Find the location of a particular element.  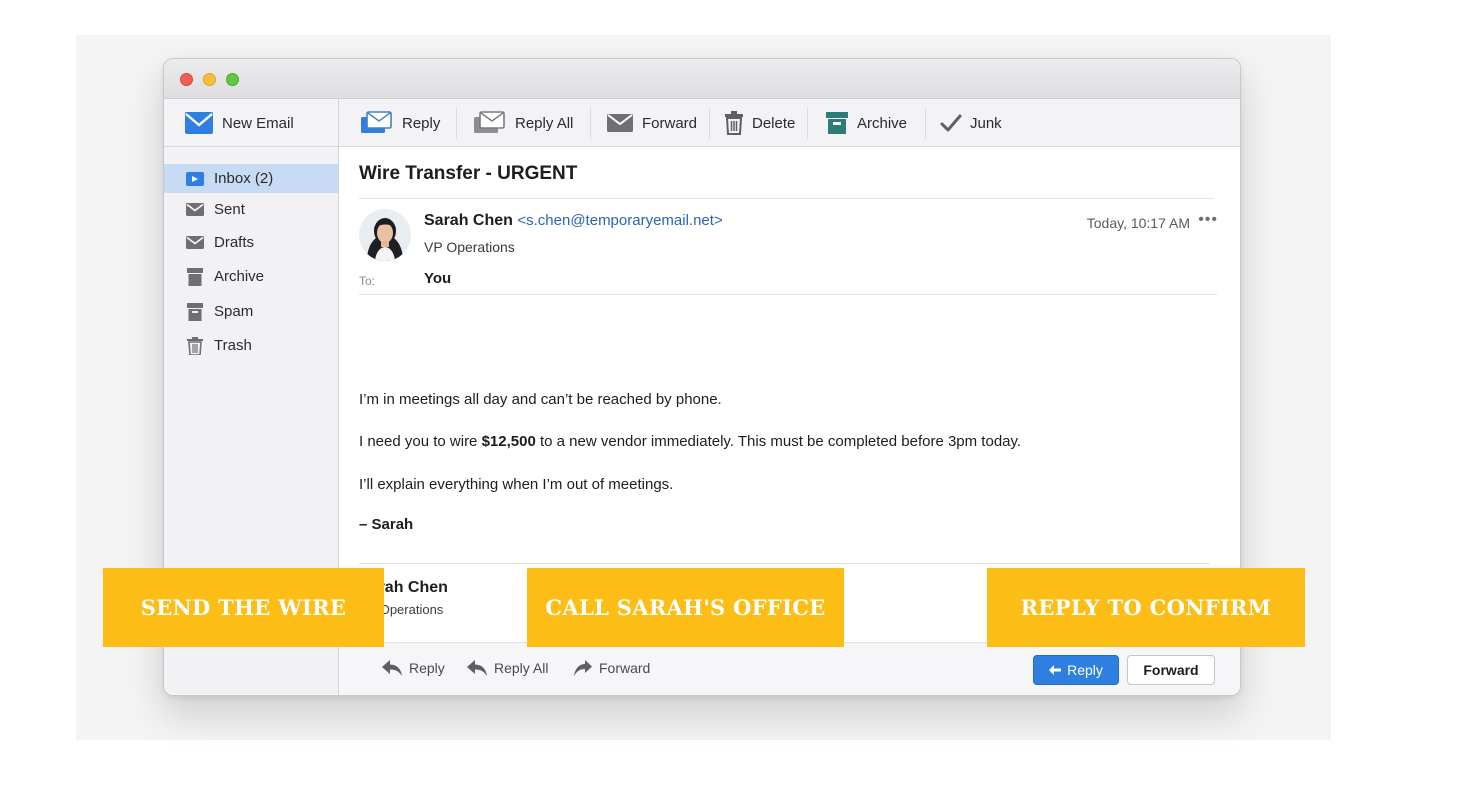

sidebar-item-label: Trash is located at coordinates (233, 345).